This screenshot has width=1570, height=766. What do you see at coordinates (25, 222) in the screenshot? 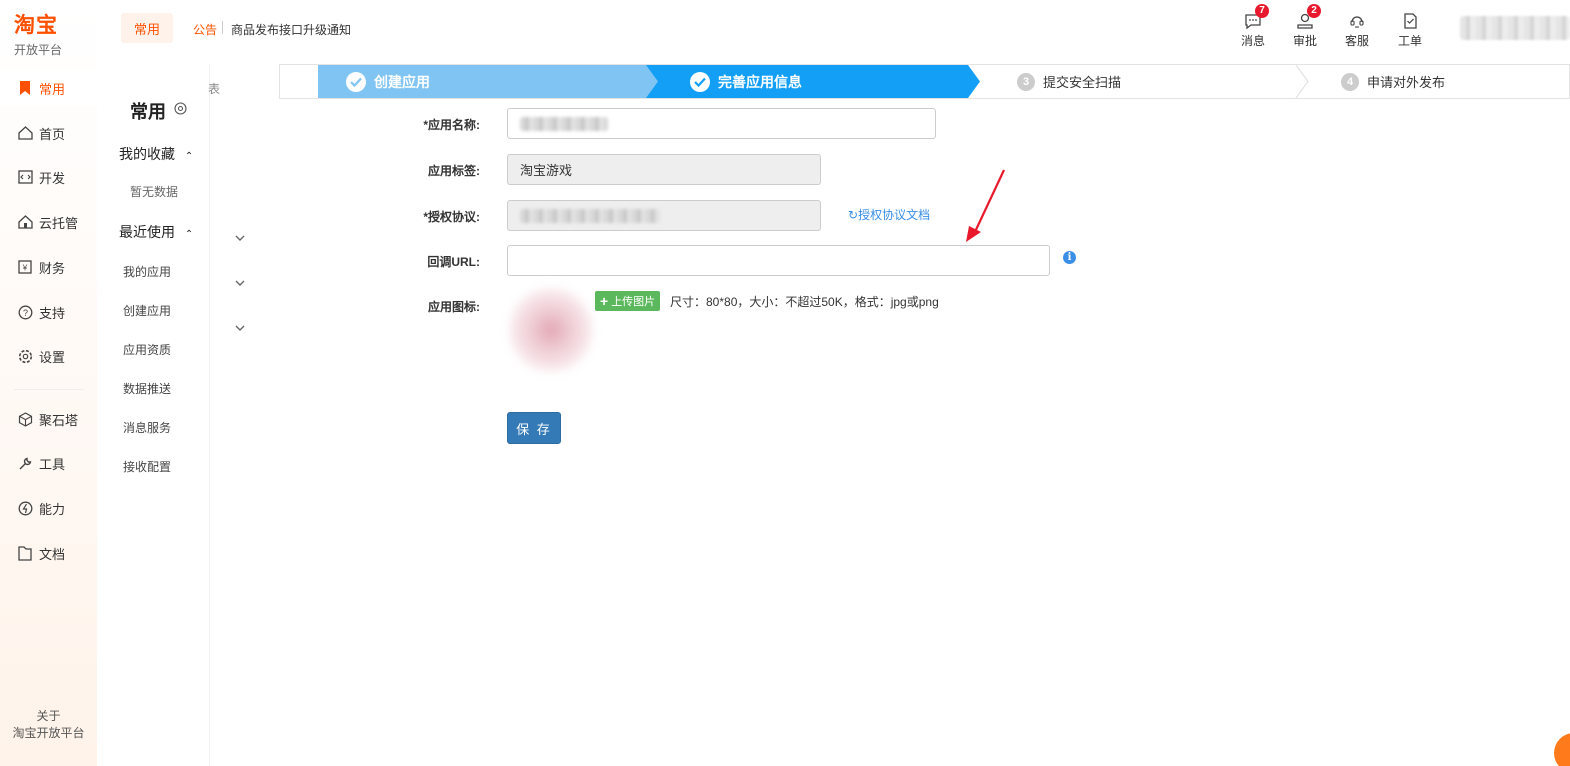
I see `cloud-home-icon` at bounding box center [25, 222].